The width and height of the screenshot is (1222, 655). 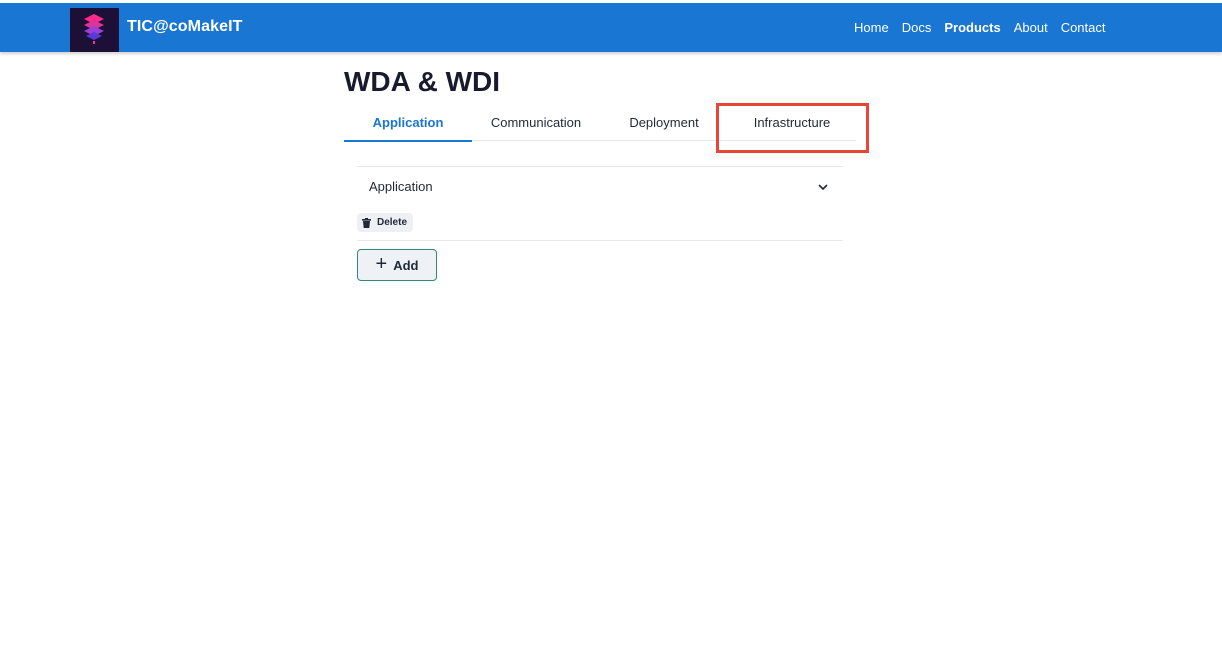 I want to click on main-nav: Home Docs Products About Contact, so click(x=980, y=27).